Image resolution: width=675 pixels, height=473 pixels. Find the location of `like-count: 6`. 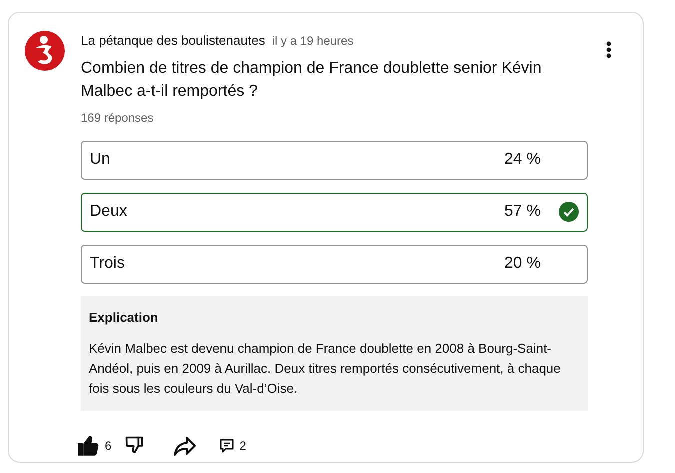

like-count: 6 is located at coordinates (108, 446).